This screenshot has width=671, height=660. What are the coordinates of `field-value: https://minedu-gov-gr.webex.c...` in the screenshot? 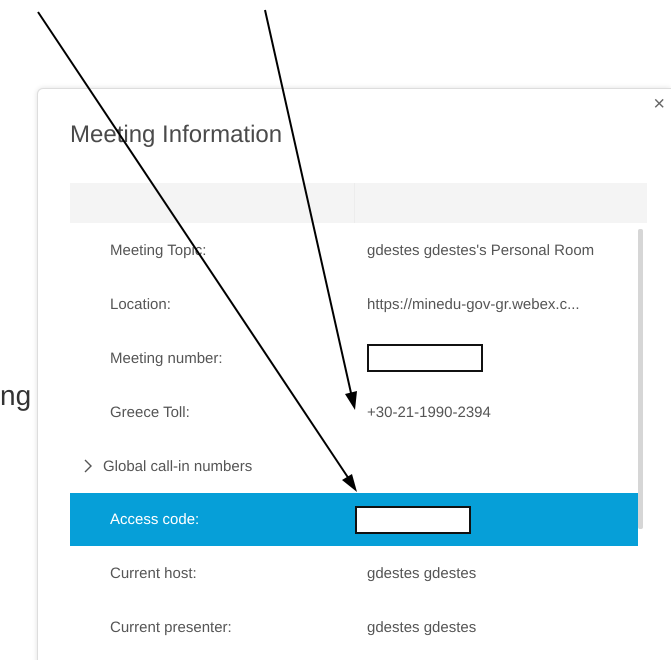 It's located at (474, 304).